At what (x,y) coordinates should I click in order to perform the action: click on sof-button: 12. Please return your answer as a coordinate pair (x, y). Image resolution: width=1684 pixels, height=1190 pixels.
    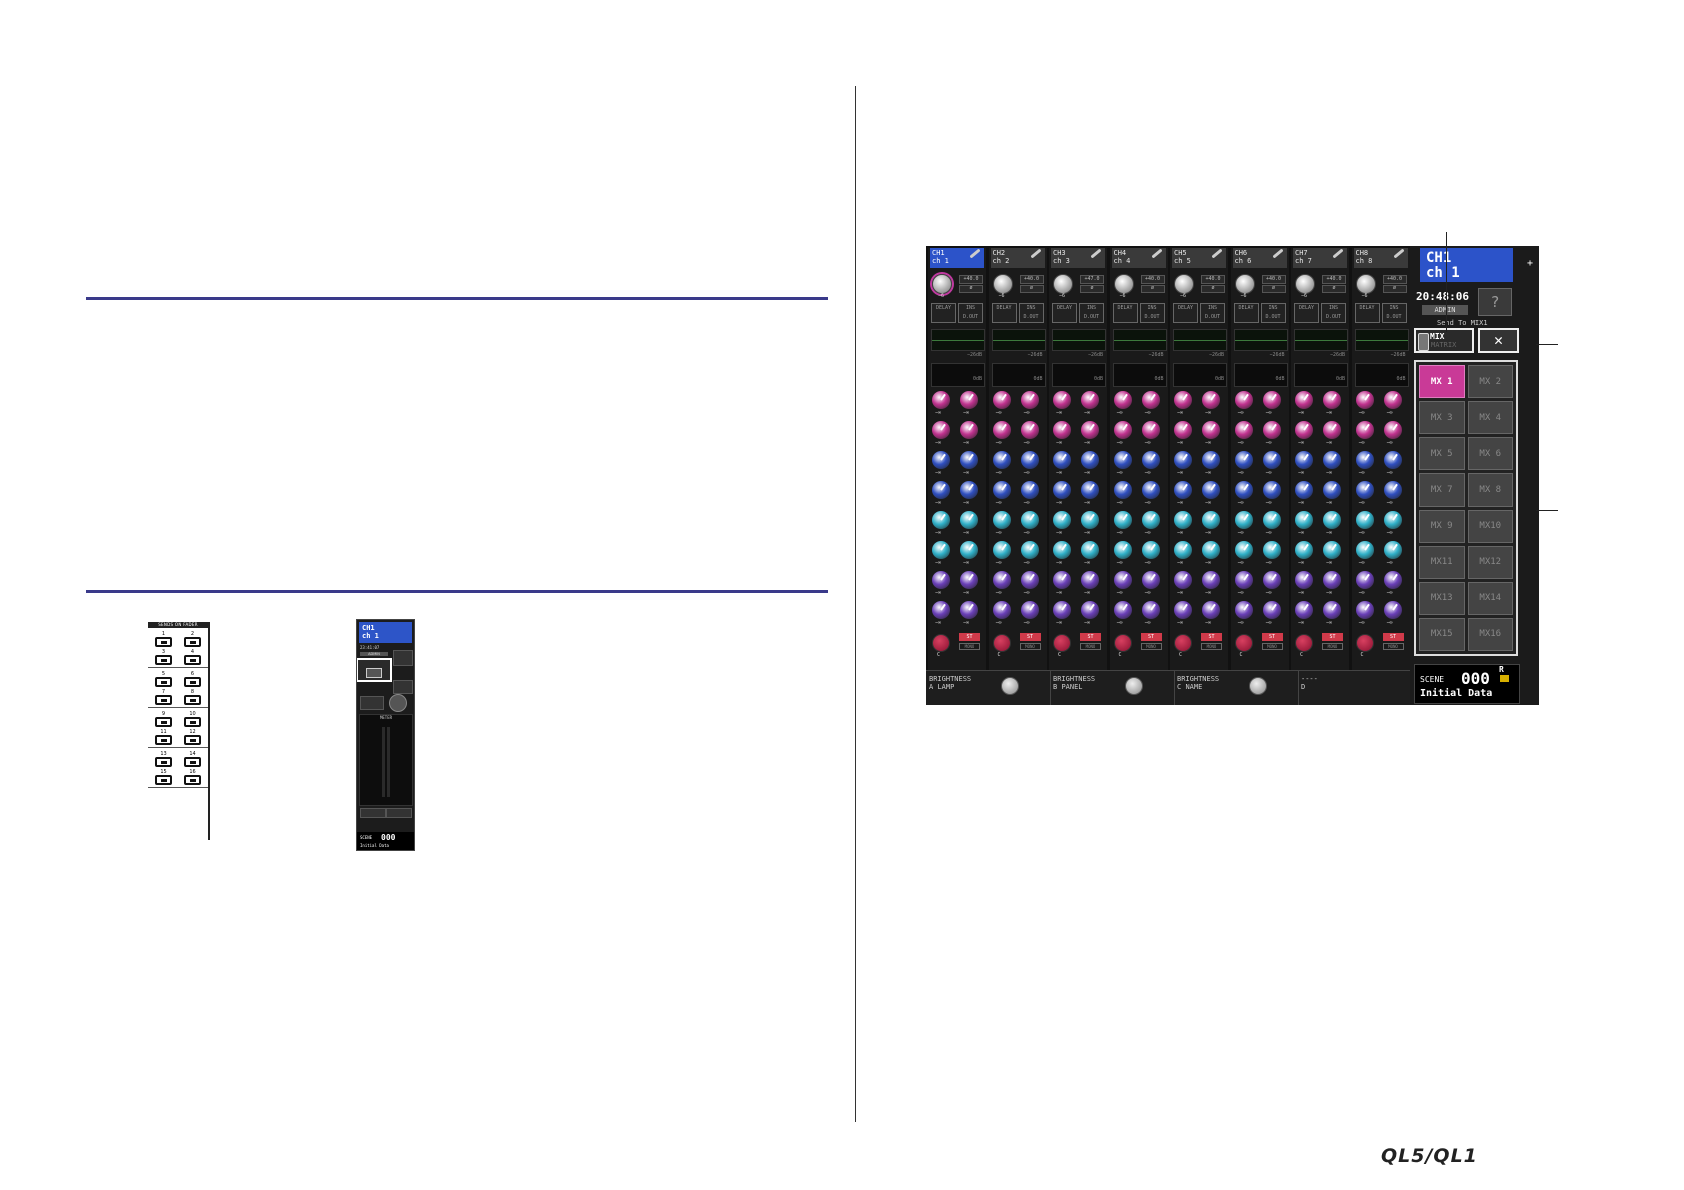
    Looking at the image, I should click on (192, 737).